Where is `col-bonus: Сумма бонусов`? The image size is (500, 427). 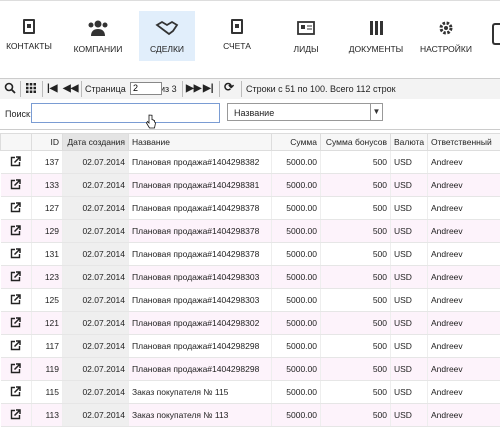
col-bonus: Сумма бонусов is located at coordinates (356, 142).